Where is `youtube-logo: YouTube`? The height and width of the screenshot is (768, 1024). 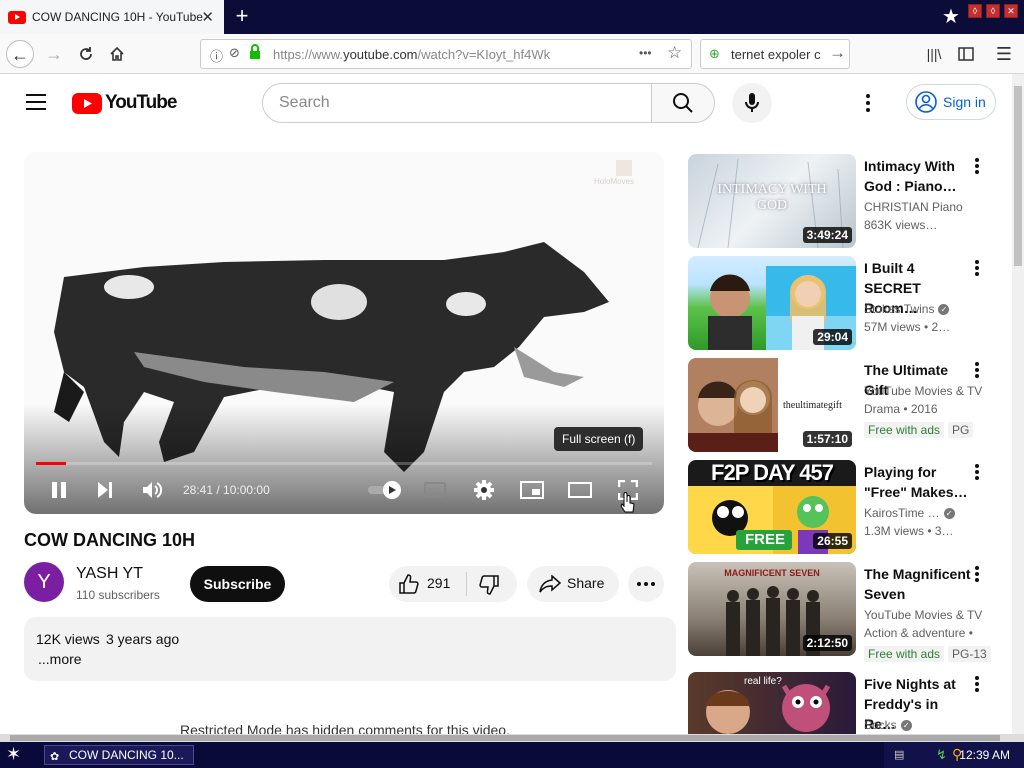
youtube-logo: YouTube is located at coordinates (124, 103).